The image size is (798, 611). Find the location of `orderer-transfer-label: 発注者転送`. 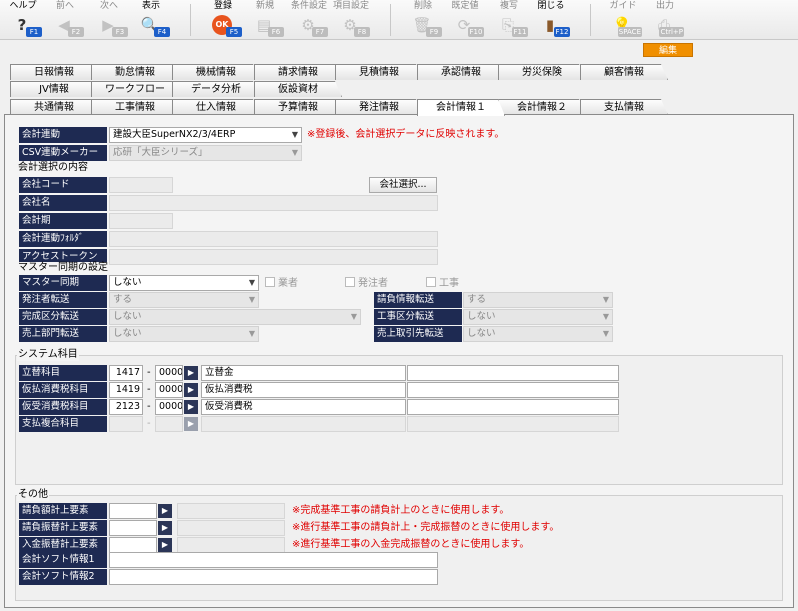

orderer-transfer-label: 発注者転送 is located at coordinates (63, 300).